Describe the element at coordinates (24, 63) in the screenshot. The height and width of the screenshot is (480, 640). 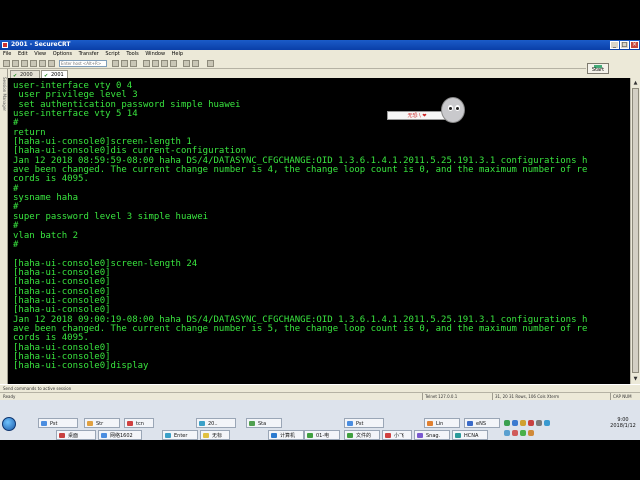
I see `connect-tab-icon` at that location.